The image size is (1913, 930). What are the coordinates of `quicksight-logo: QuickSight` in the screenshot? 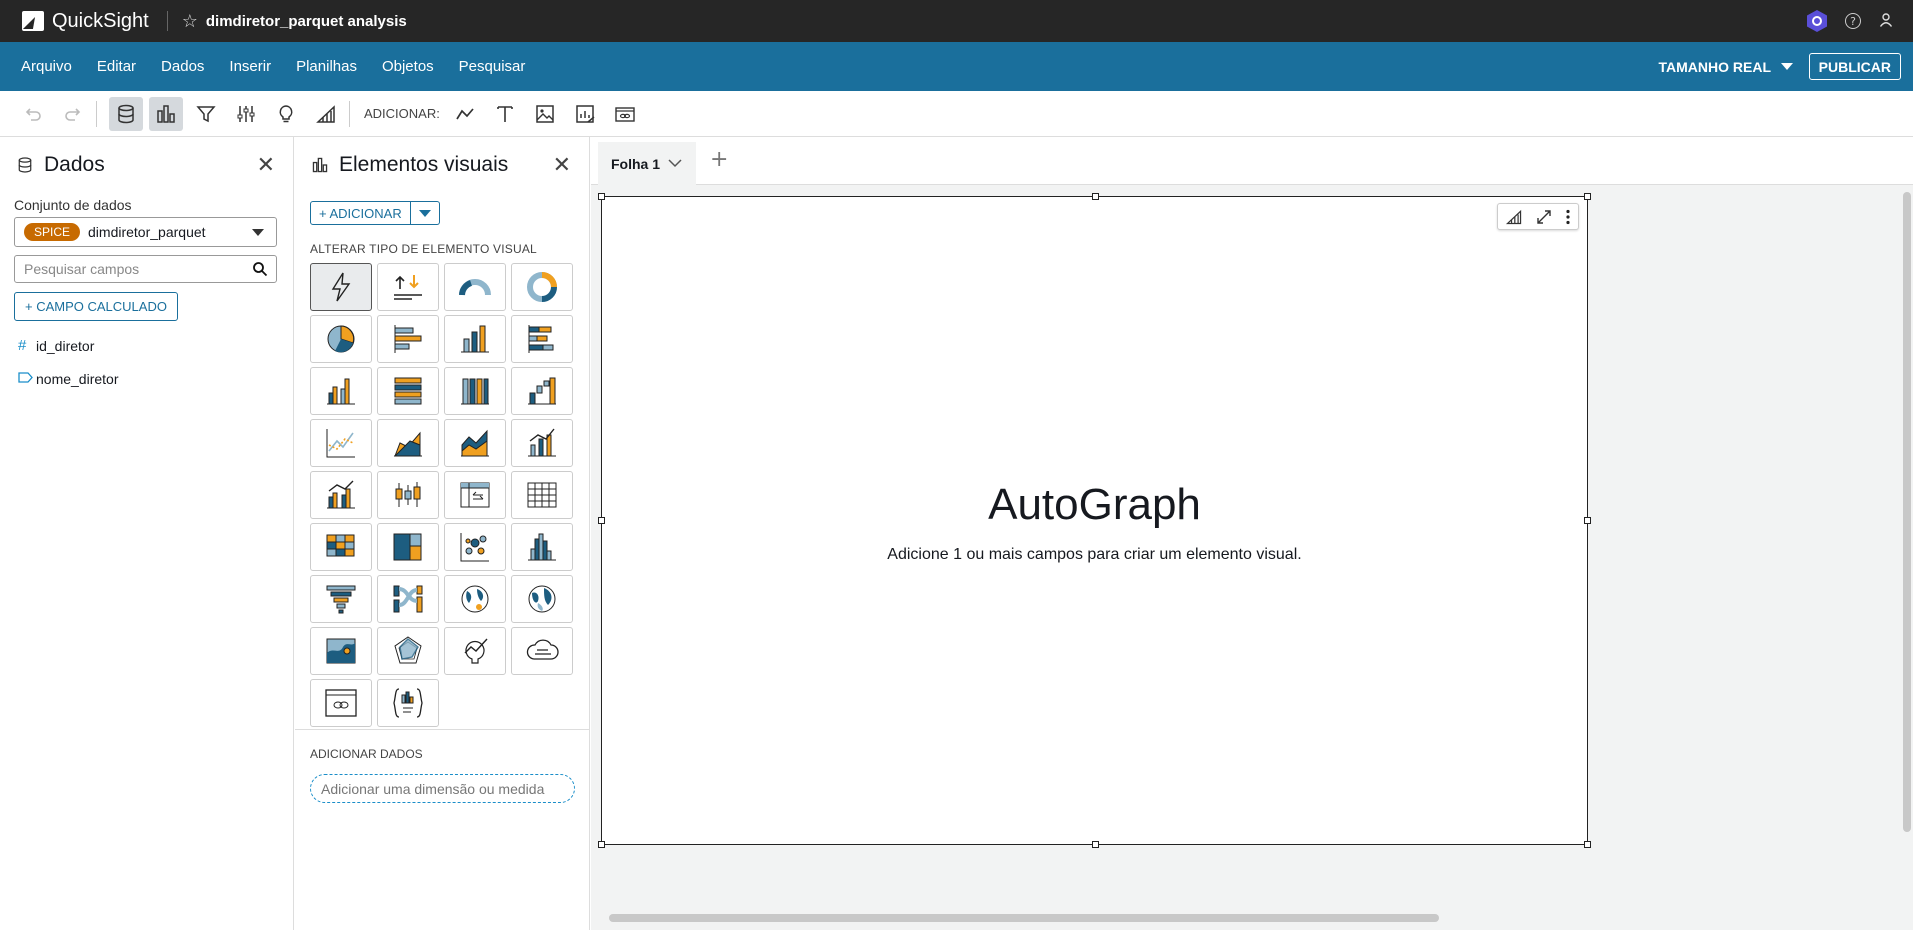 It's located at (85, 21).